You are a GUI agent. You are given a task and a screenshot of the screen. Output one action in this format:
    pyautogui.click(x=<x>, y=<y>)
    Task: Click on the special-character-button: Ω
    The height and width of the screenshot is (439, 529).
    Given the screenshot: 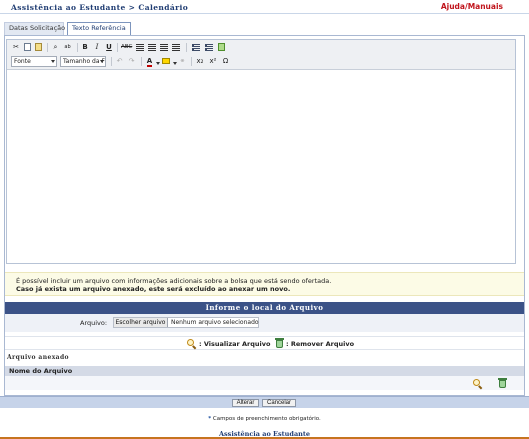 What is the action you would take?
    pyautogui.click(x=225, y=61)
    